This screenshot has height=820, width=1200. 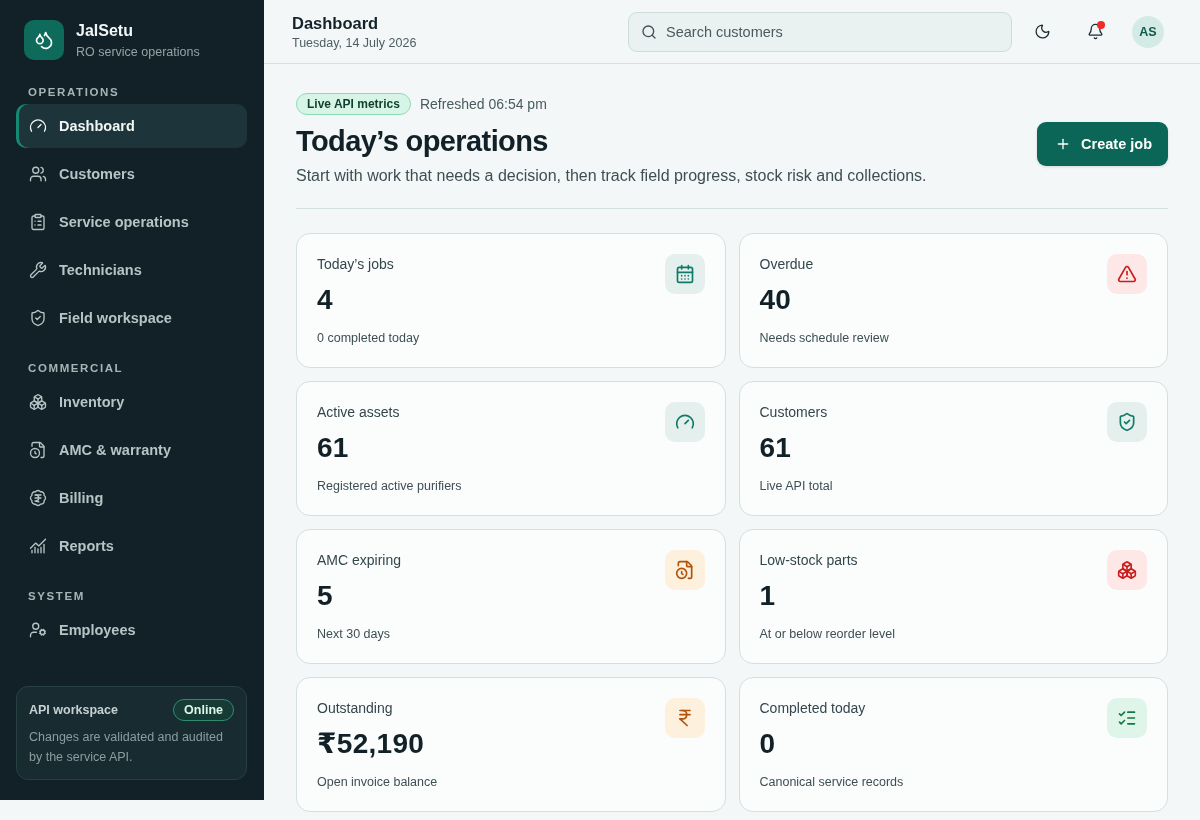 I want to click on bar-chart-icon, so click(x=38, y=546).